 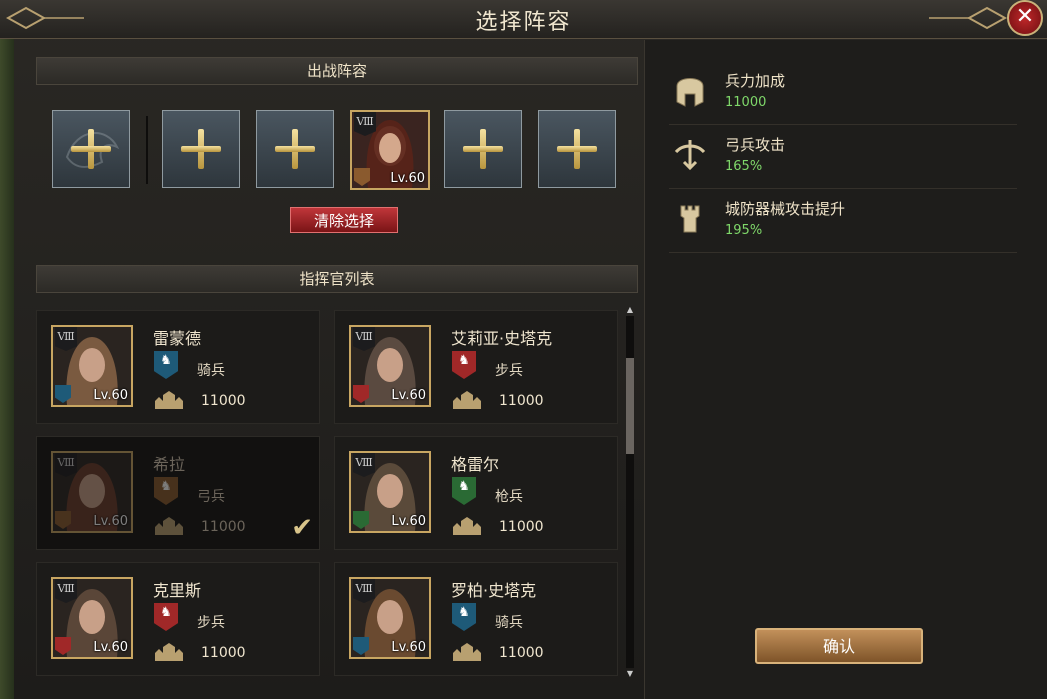 I want to click on dialog-title: 选择阵容, so click(x=523, y=22).